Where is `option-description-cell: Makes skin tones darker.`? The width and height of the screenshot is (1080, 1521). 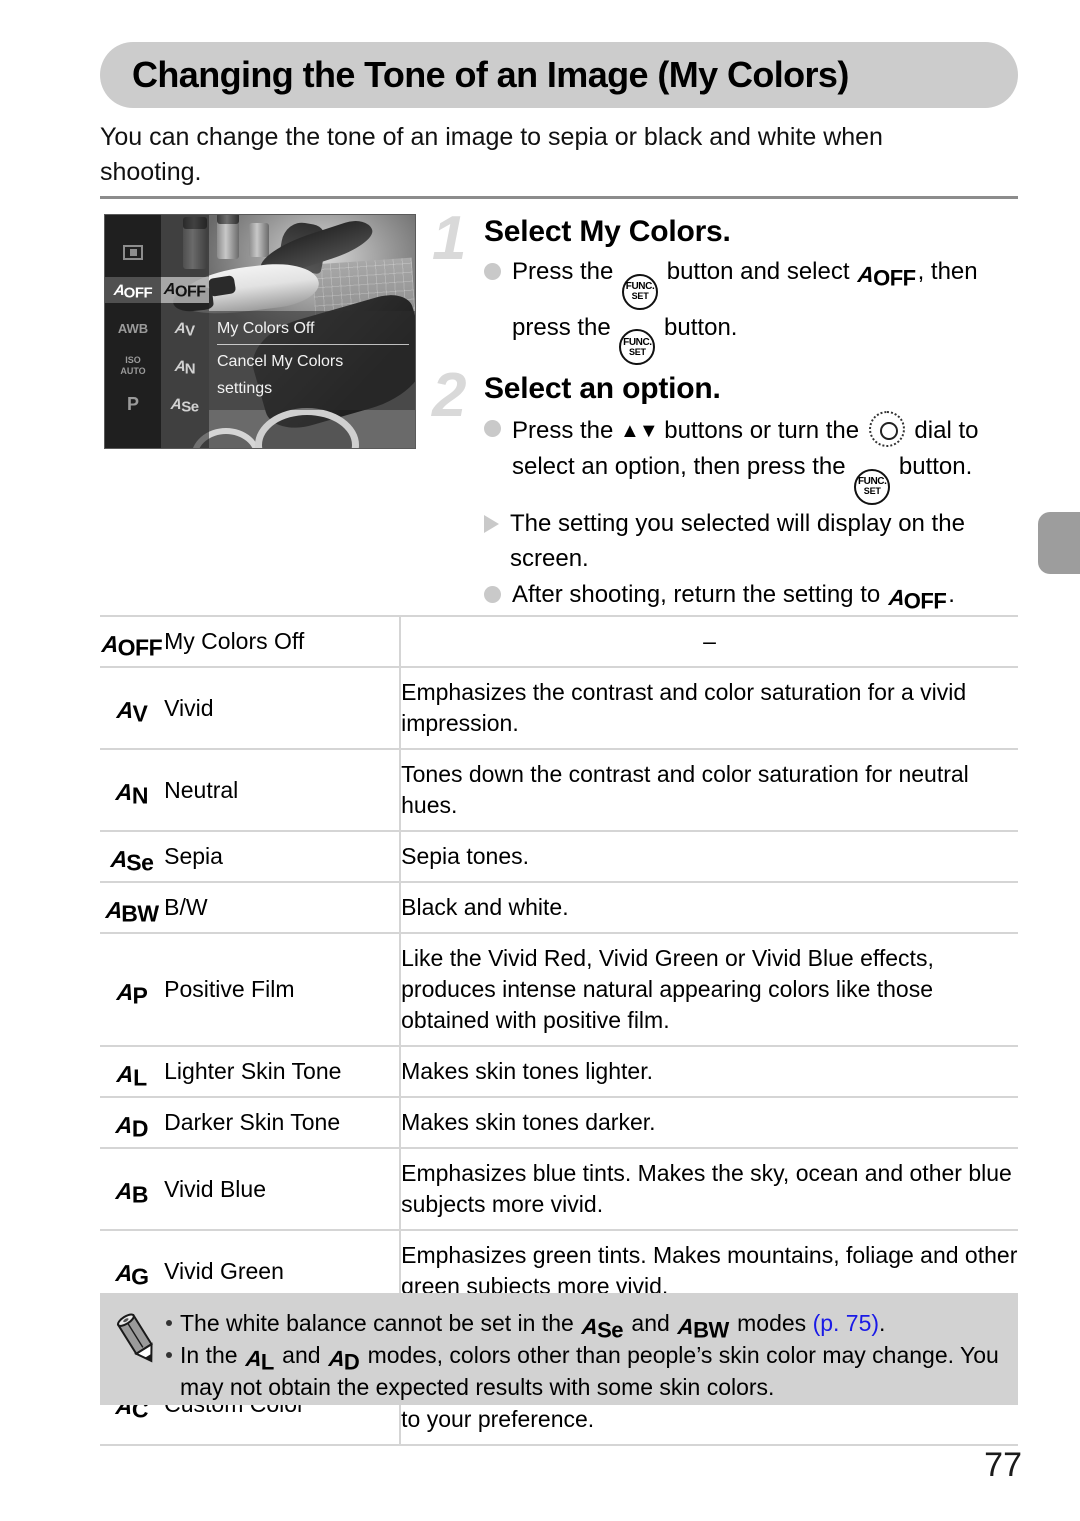
option-description-cell: Makes skin tones darker. is located at coordinates (528, 1122).